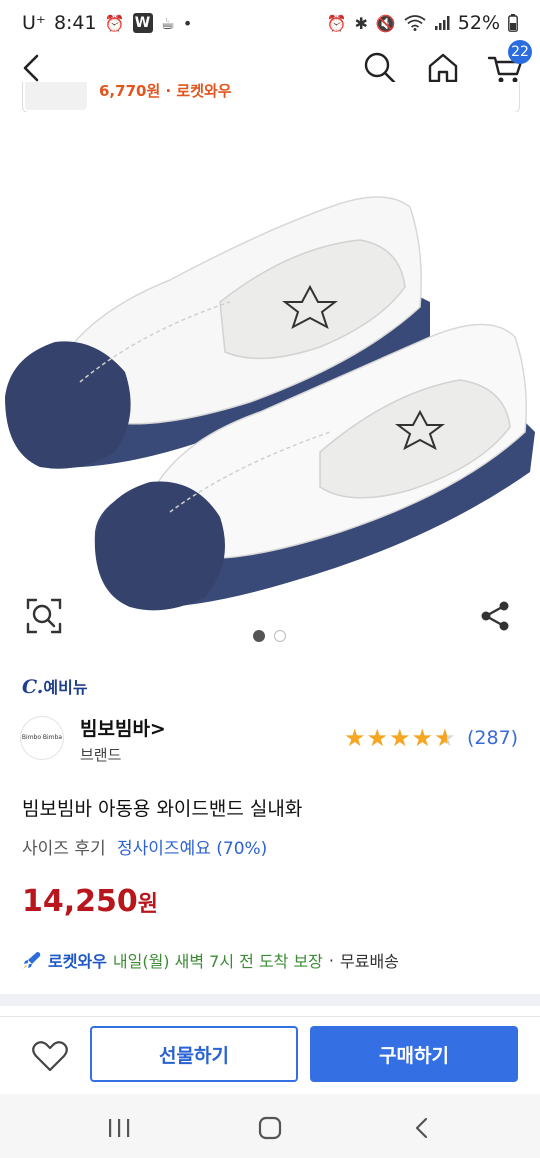 This screenshot has height=1158, width=540. What do you see at coordinates (280, 636) in the screenshot?
I see `image-pager-dot` at bounding box center [280, 636].